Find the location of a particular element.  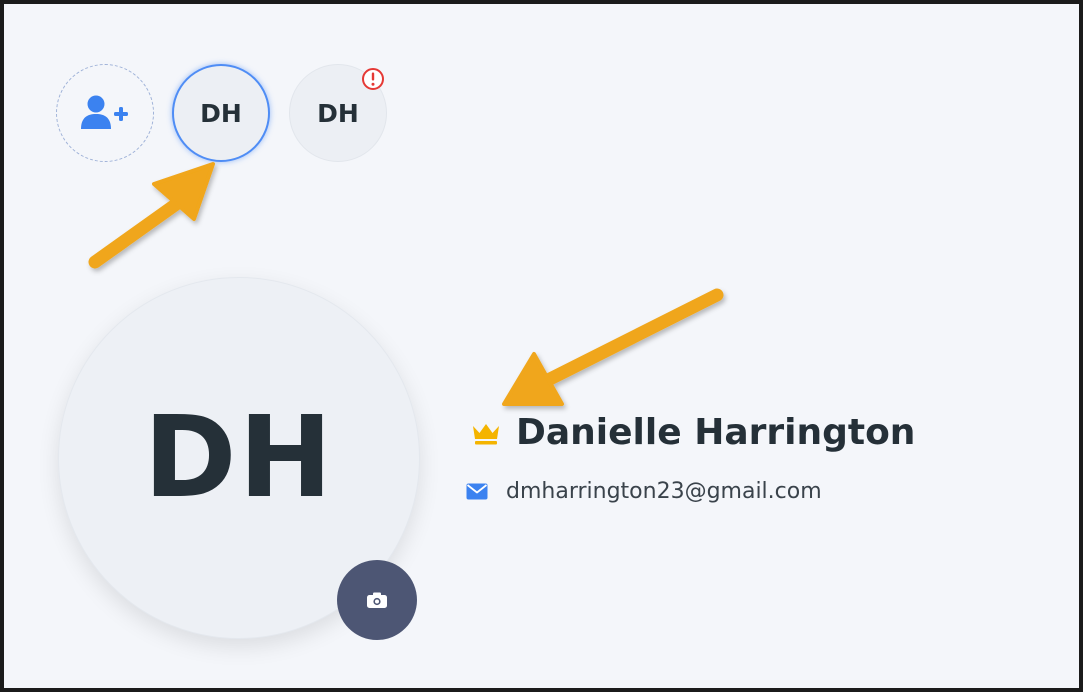

annotation-arrow-name is located at coordinates (613, 347).